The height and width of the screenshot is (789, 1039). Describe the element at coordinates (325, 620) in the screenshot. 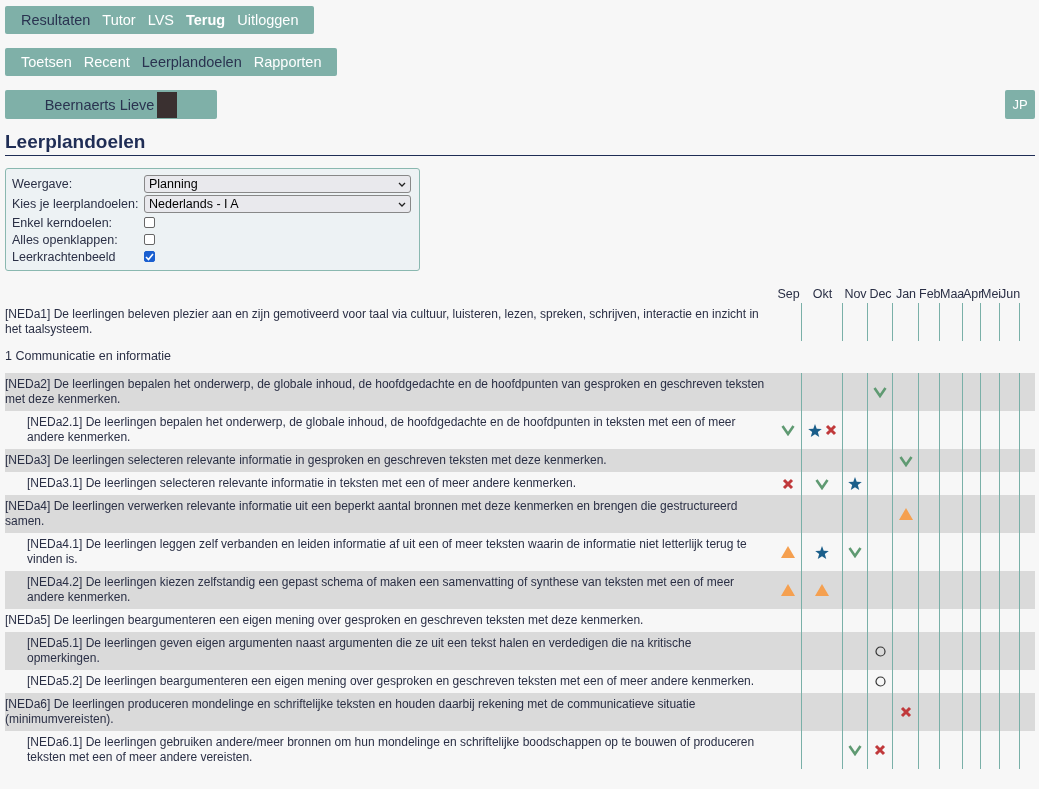

I see `goal-text: [NEDa5] De leerlingen beargumenteren een eigen mening over gesproken en geschreven teksten met deze kenmerken.` at that location.